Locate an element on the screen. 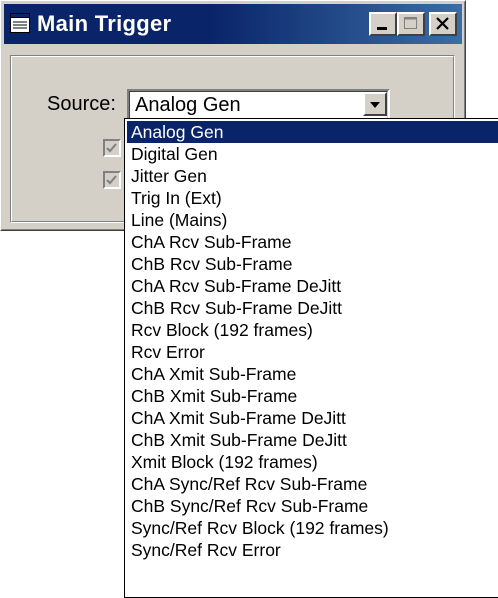 This screenshot has height=598, width=498. list-item-line-mains: Line (Mains) is located at coordinates (312, 220).